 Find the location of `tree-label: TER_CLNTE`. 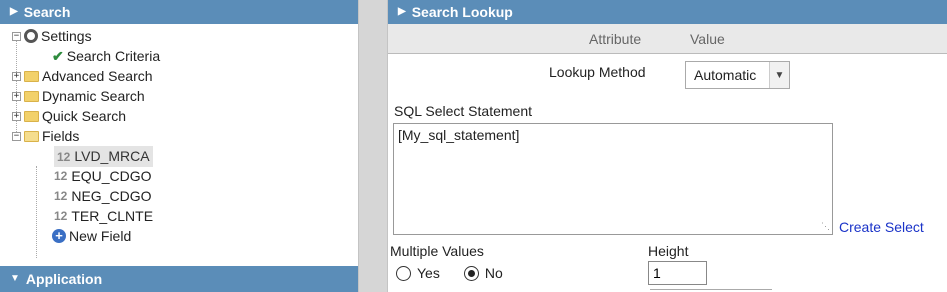

tree-label: TER_CLNTE is located at coordinates (112, 216).